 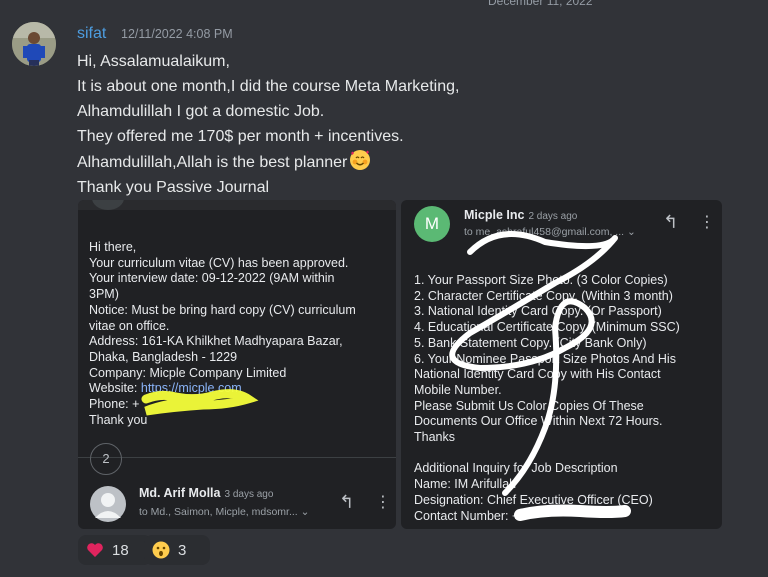 I want to click on sender-name: Md. Arif Molla 3 days ago, so click(x=206, y=493).